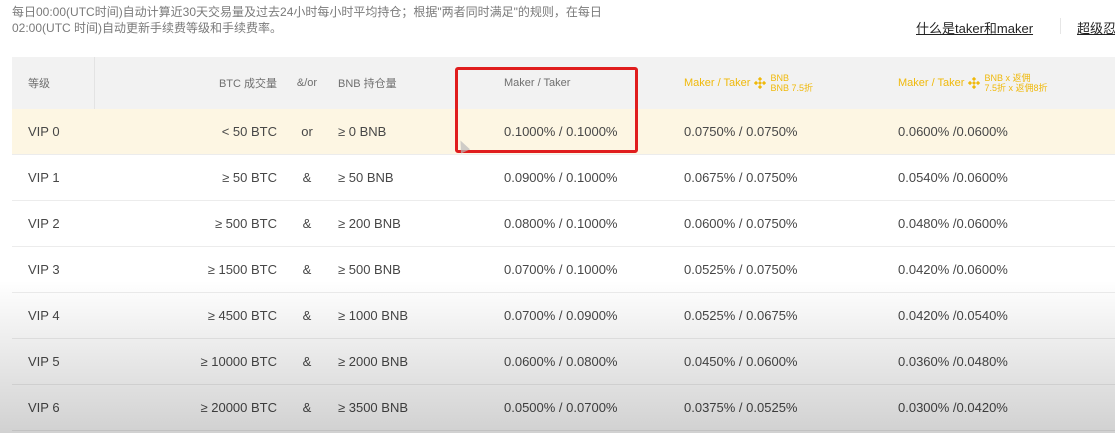 The height and width of the screenshot is (433, 1115). I want to click on header-level: 等级, so click(39, 84).